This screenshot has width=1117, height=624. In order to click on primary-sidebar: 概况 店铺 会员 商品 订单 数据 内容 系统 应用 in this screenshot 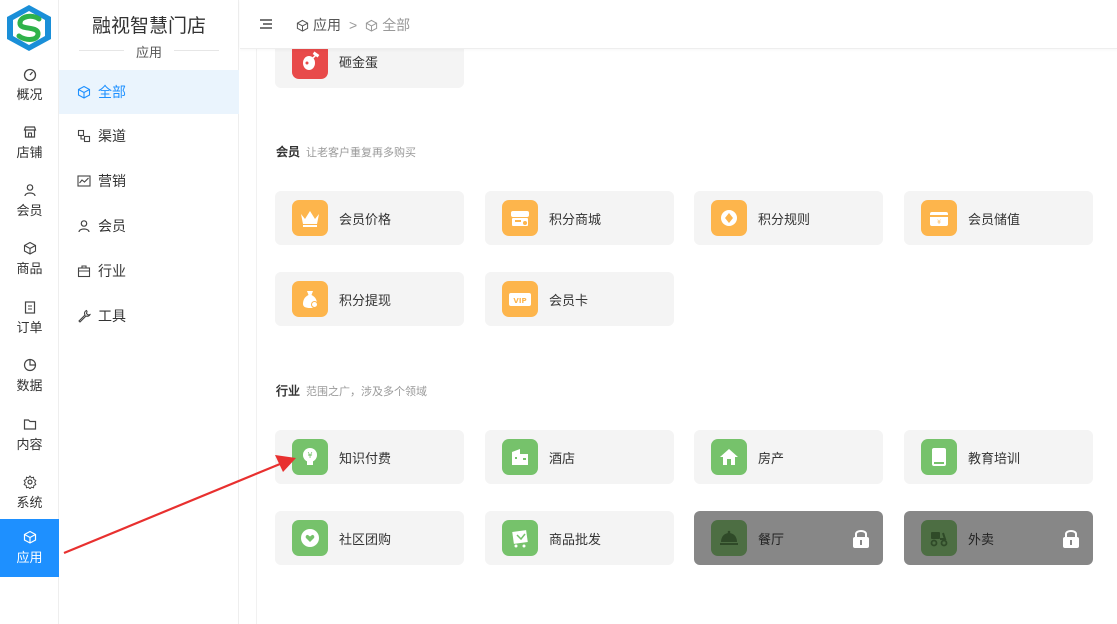, I will do `click(29, 312)`.